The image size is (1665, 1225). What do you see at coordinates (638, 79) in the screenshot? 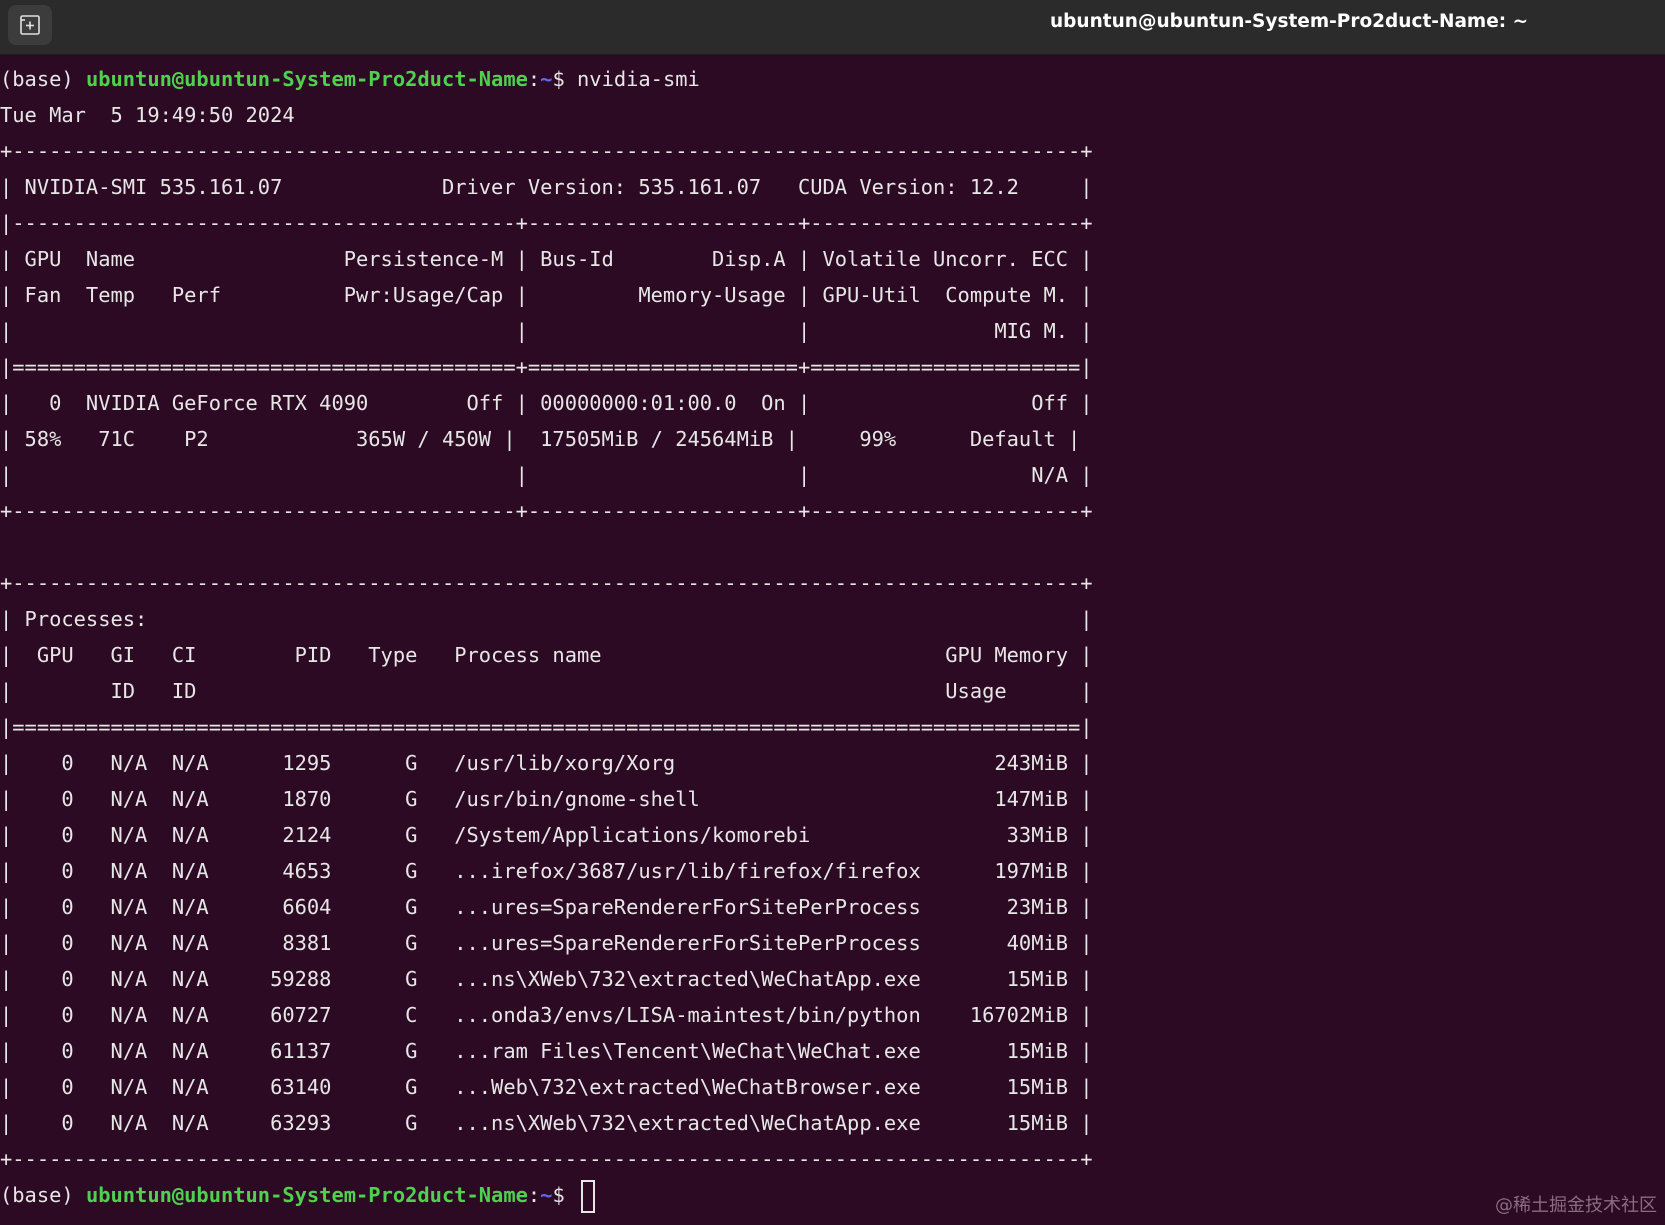
I see `command-text: nvidia-smi` at bounding box center [638, 79].